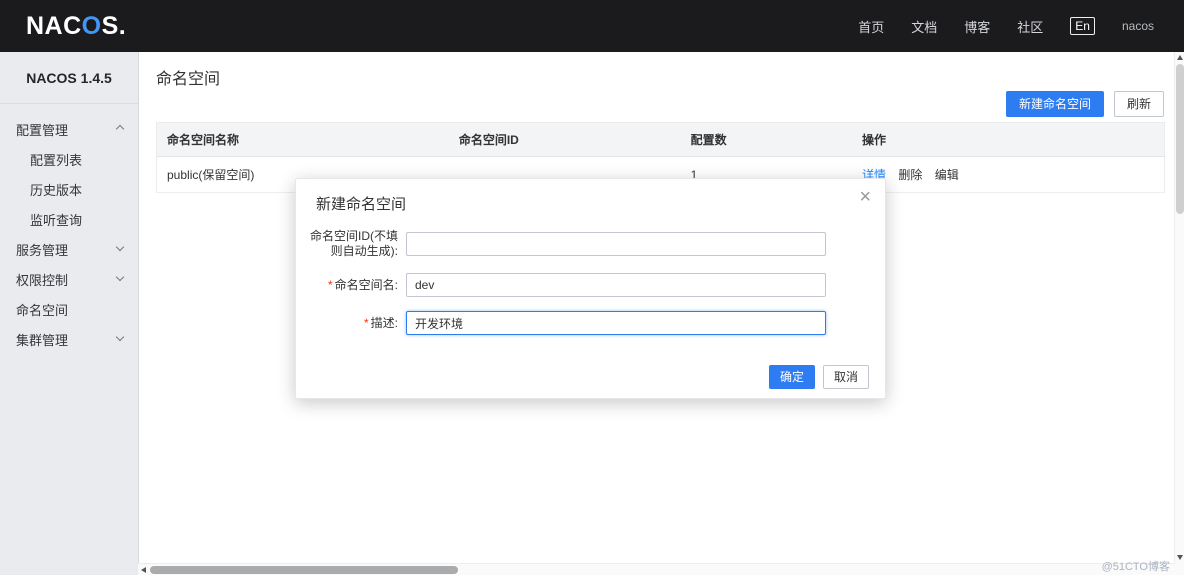 The image size is (1184, 575). Describe the element at coordinates (1179, 569) in the screenshot. I see `scrollbar-corner` at that location.